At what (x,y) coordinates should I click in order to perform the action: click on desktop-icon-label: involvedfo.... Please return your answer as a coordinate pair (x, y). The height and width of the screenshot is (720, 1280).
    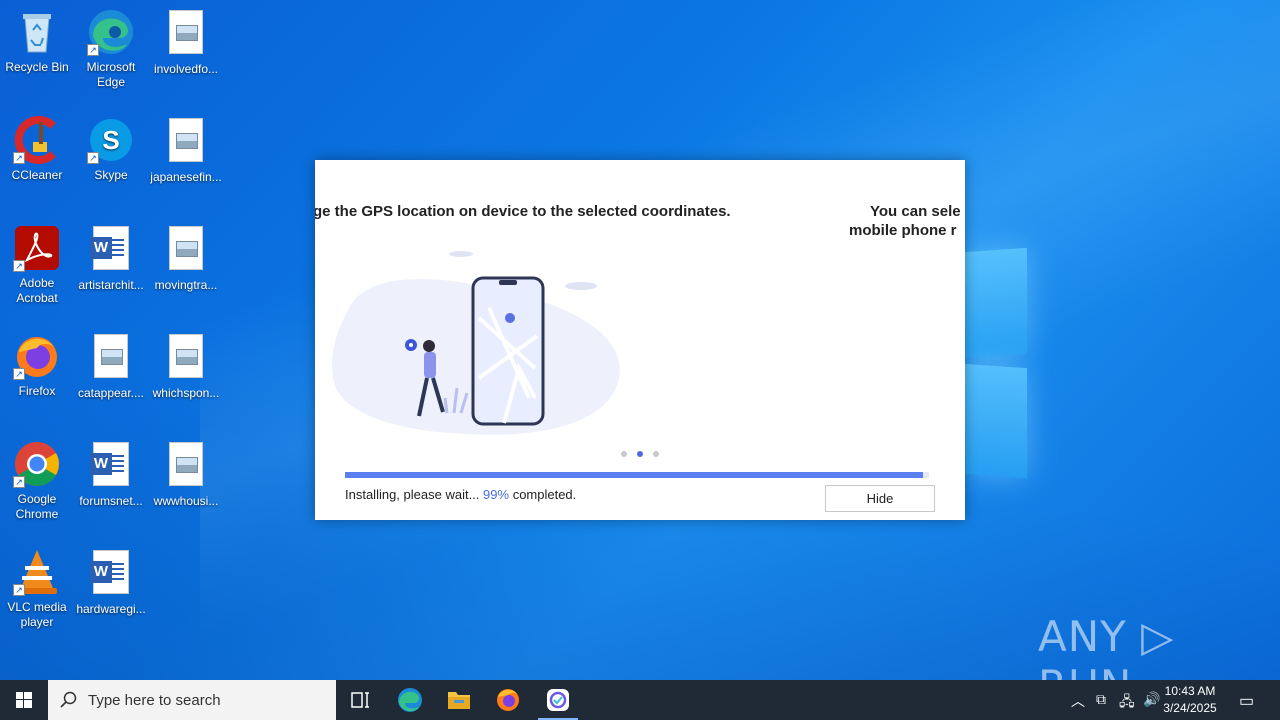
    Looking at the image, I should click on (186, 69).